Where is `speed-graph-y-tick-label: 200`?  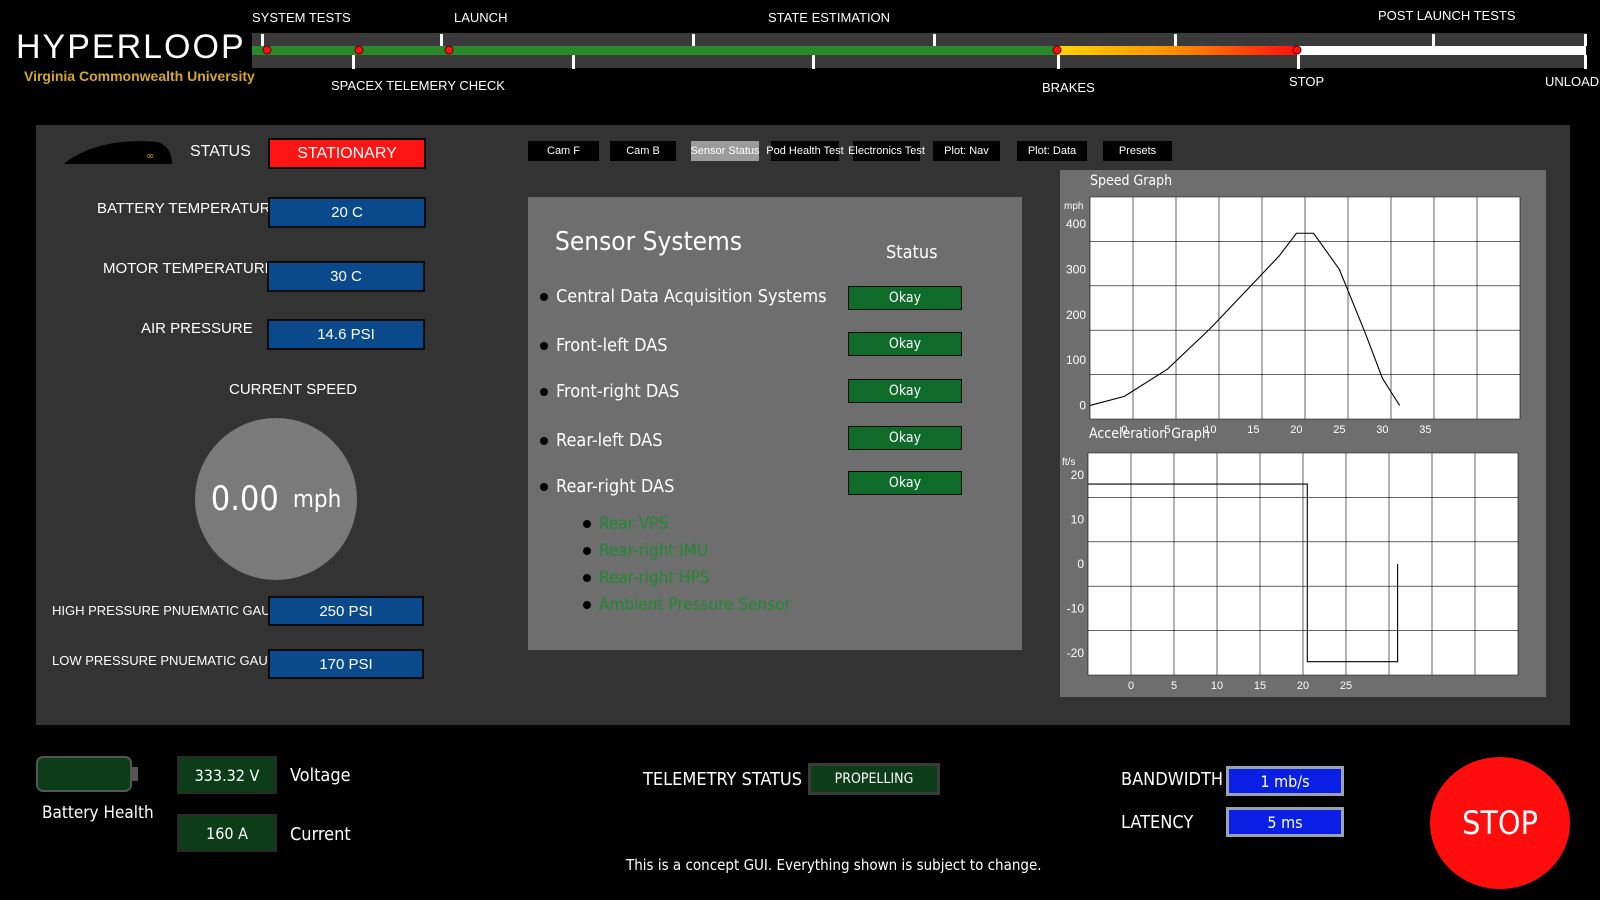 speed-graph-y-tick-label: 200 is located at coordinates (1076, 315).